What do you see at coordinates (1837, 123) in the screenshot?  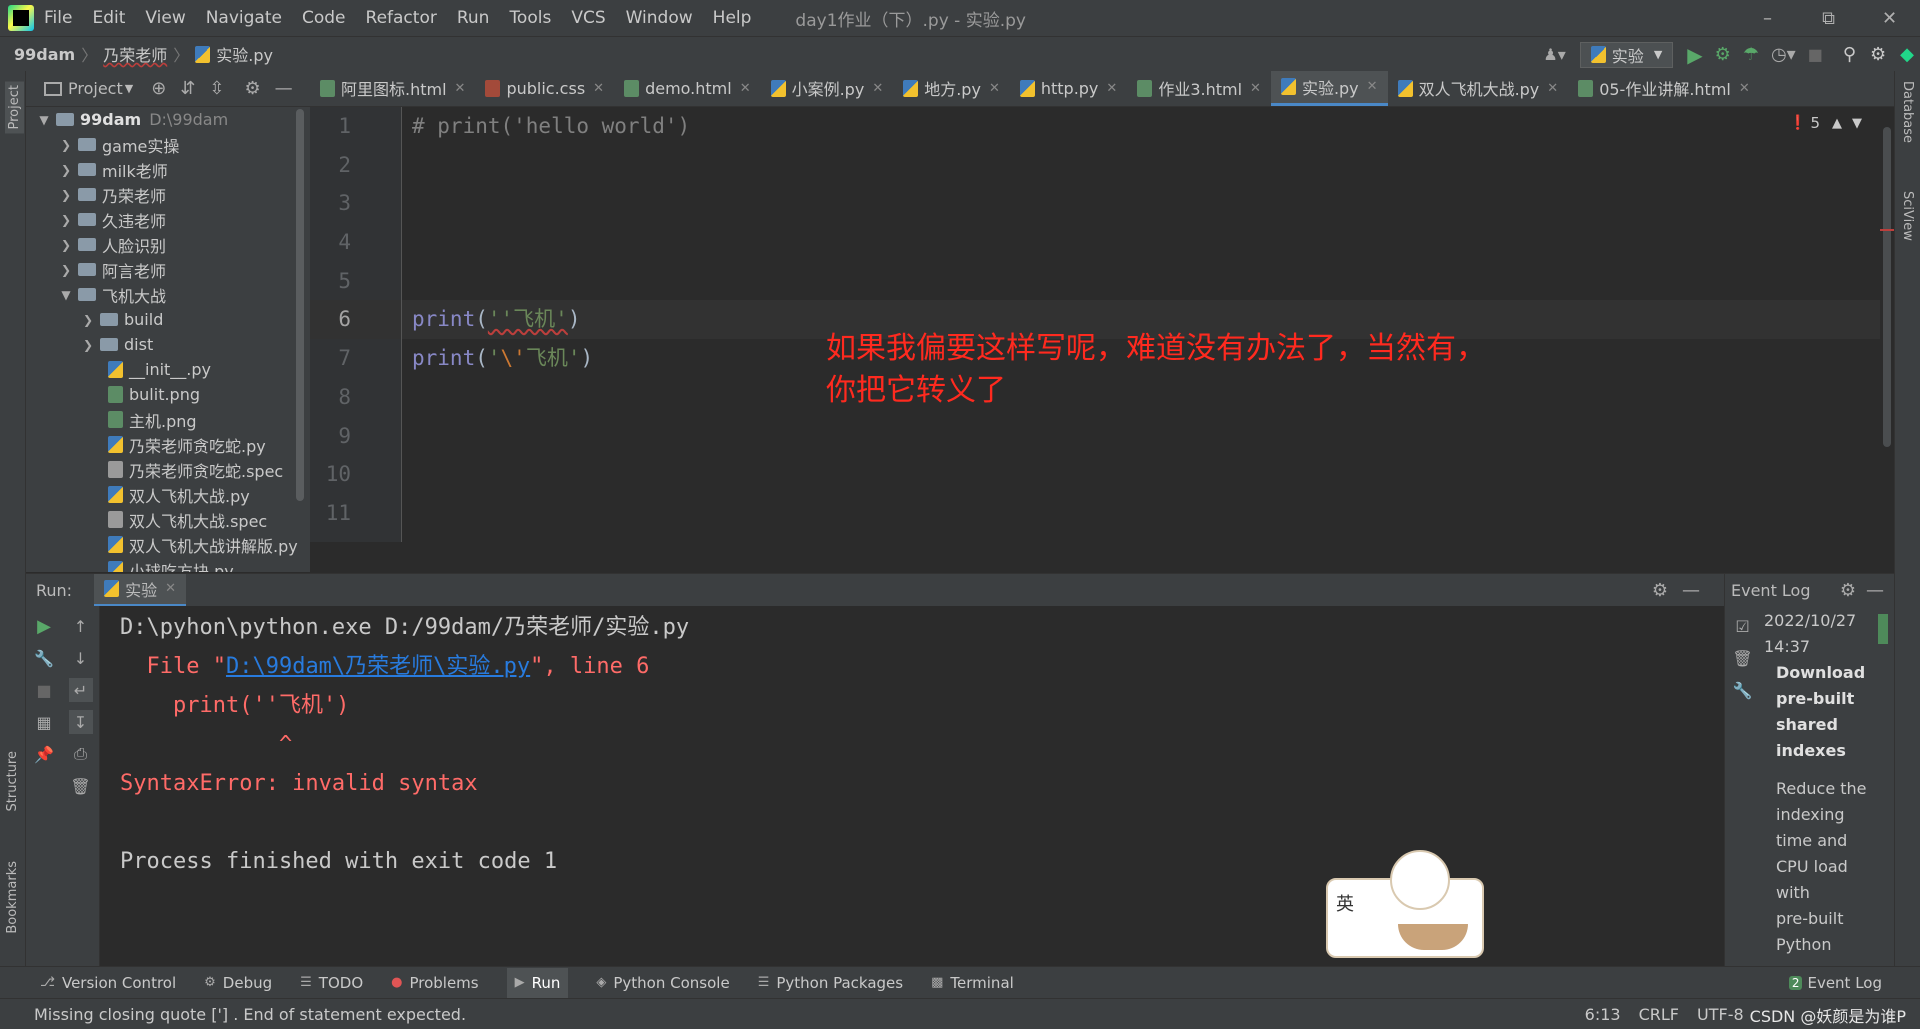 I see `chevron-up-icon: ▲` at bounding box center [1837, 123].